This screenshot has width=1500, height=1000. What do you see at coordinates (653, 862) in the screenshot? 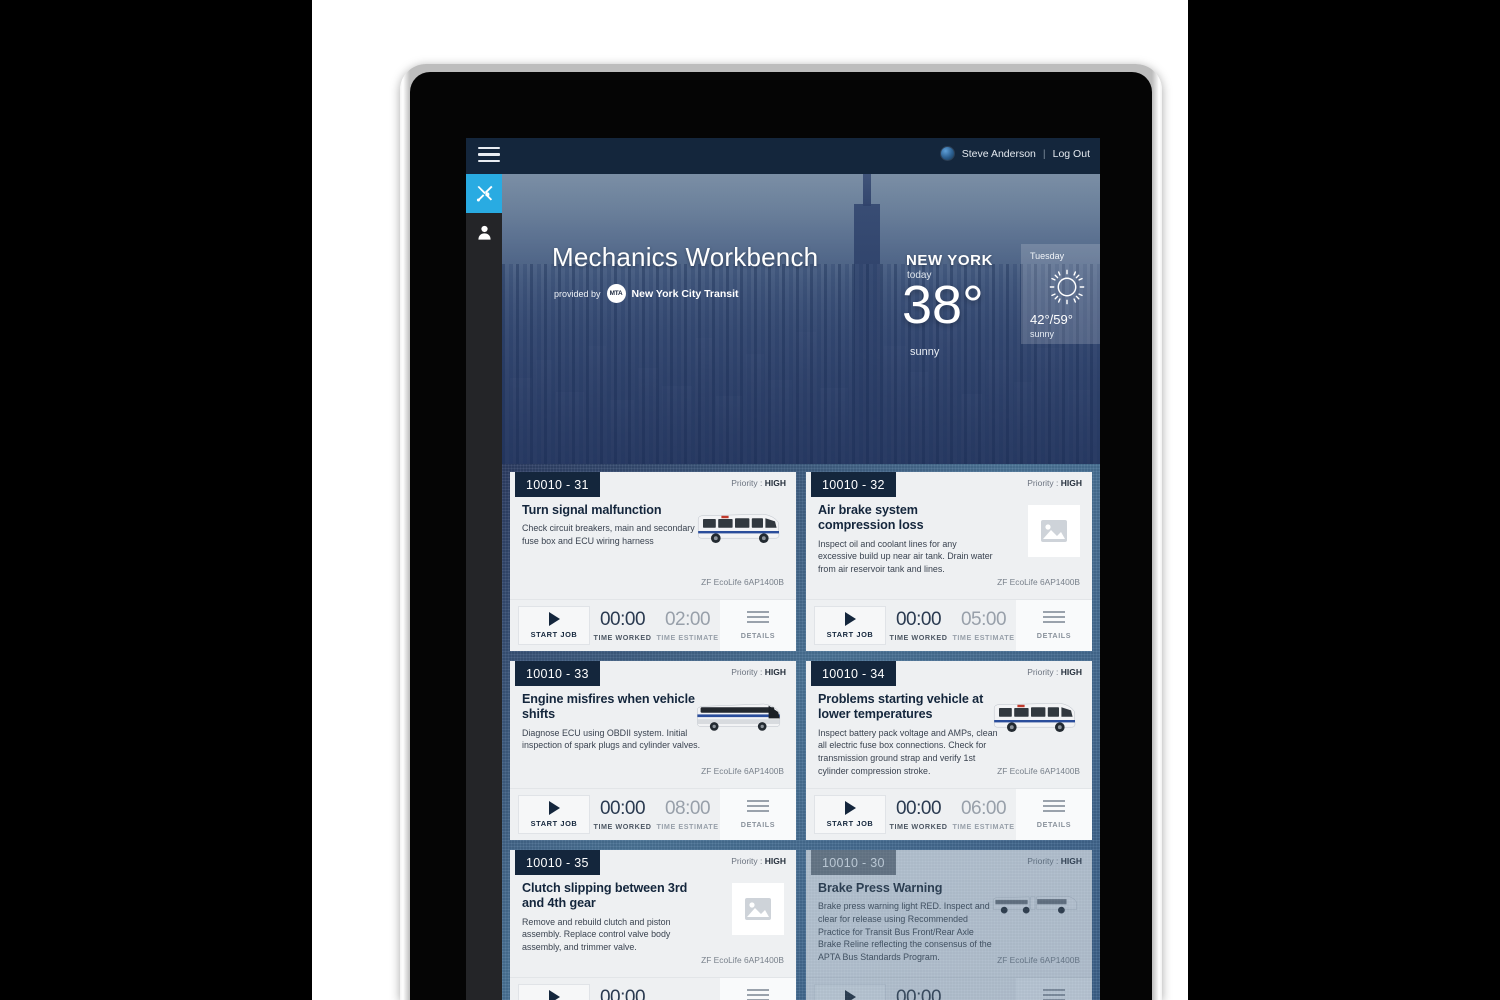
I see `job-card-header: 10010 - 35 Priority : HIGH` at bounding box center [653, 862].